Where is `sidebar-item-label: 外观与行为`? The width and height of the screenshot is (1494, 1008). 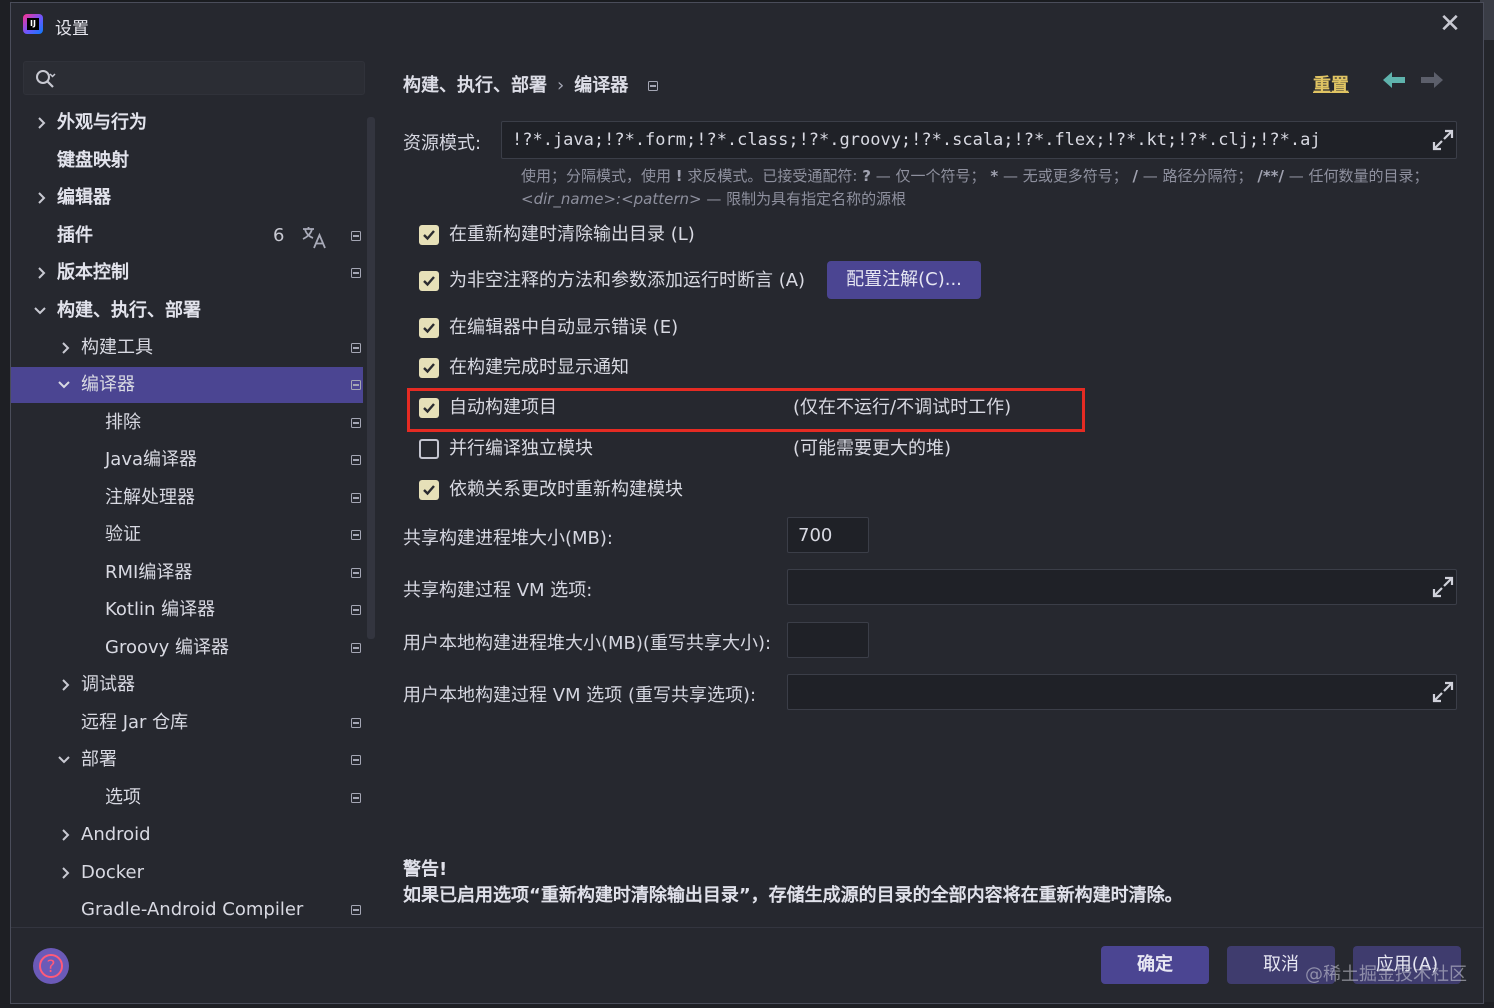 sidebar-item-label: 外观与行为 is located at coordinates (102, 122).